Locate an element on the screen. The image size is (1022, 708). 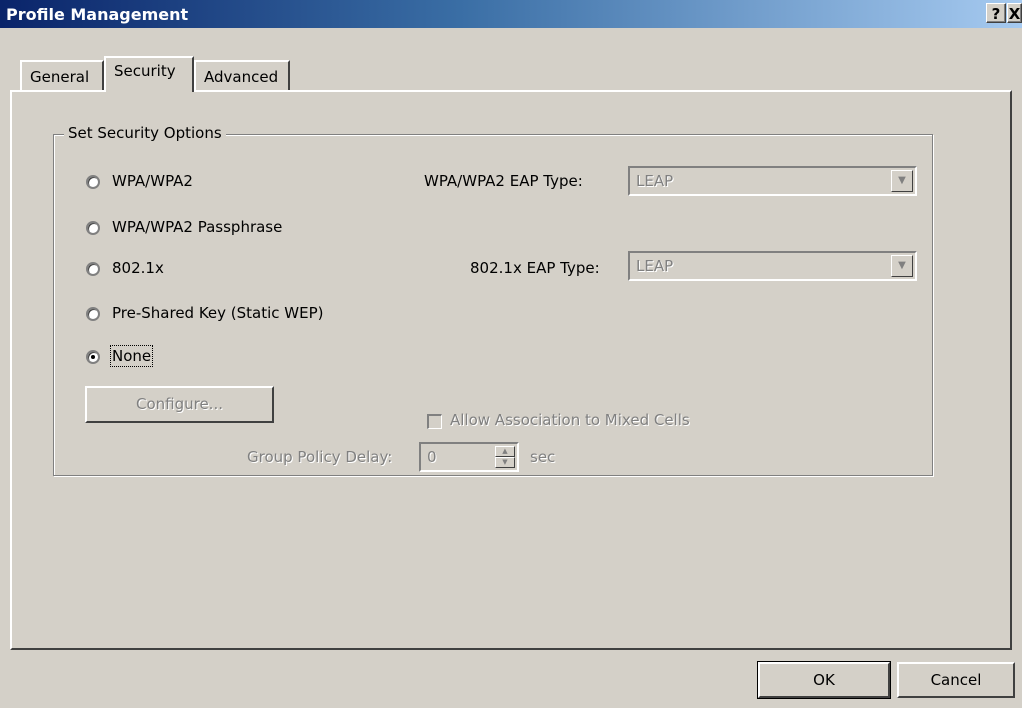
radio-8021x-label: 802.1x is located at coordinates (138, 268).